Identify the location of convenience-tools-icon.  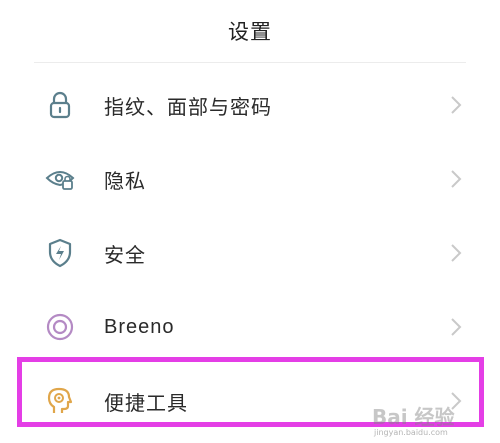
(60, 401).